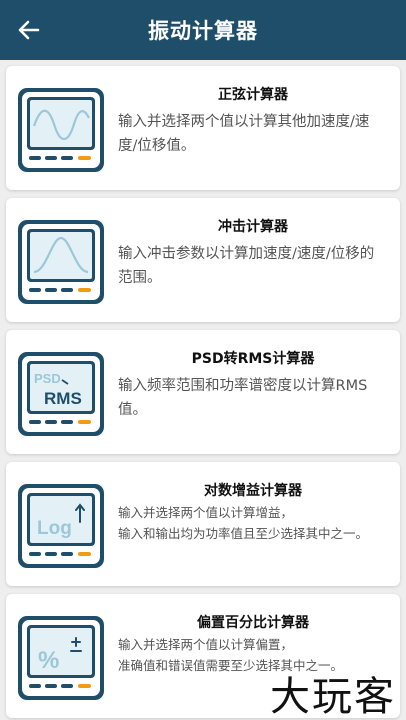  Describe the element at coordinates (244, 134) in the screenshot. I see `card-description: 输入并选择两个值以计算其他加速度/速度/位移值。` at that location.